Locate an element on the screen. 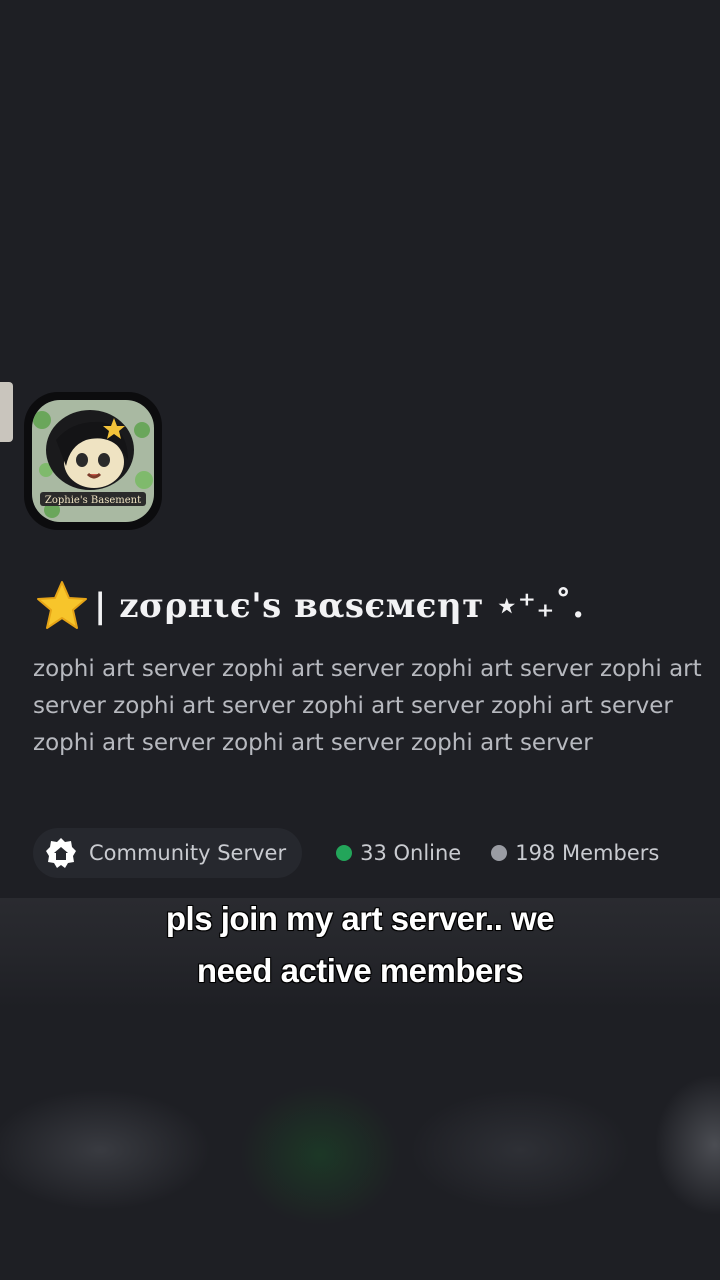 This screenshot has height=1280, width=720. community-server-badge: Community Server is located at coordinates (168, 853).